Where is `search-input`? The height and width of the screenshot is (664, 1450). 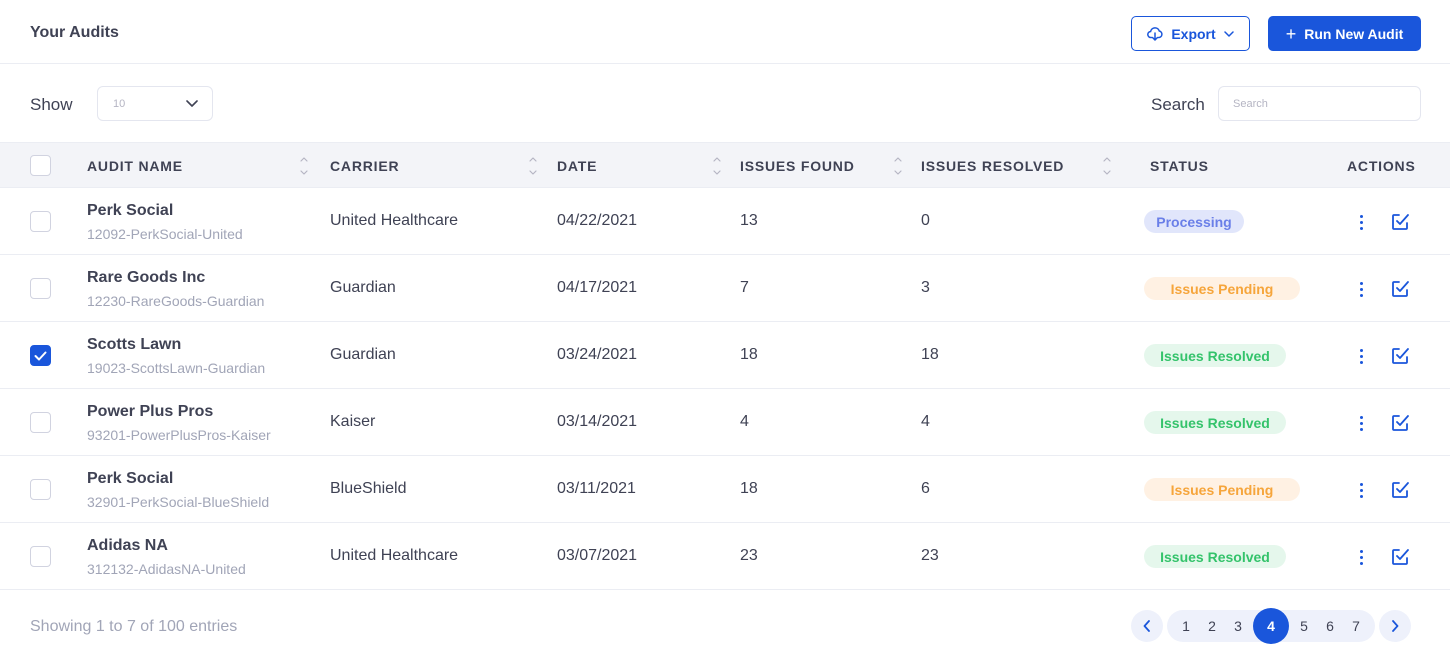 search-input is located at coordinates (1319, 103).